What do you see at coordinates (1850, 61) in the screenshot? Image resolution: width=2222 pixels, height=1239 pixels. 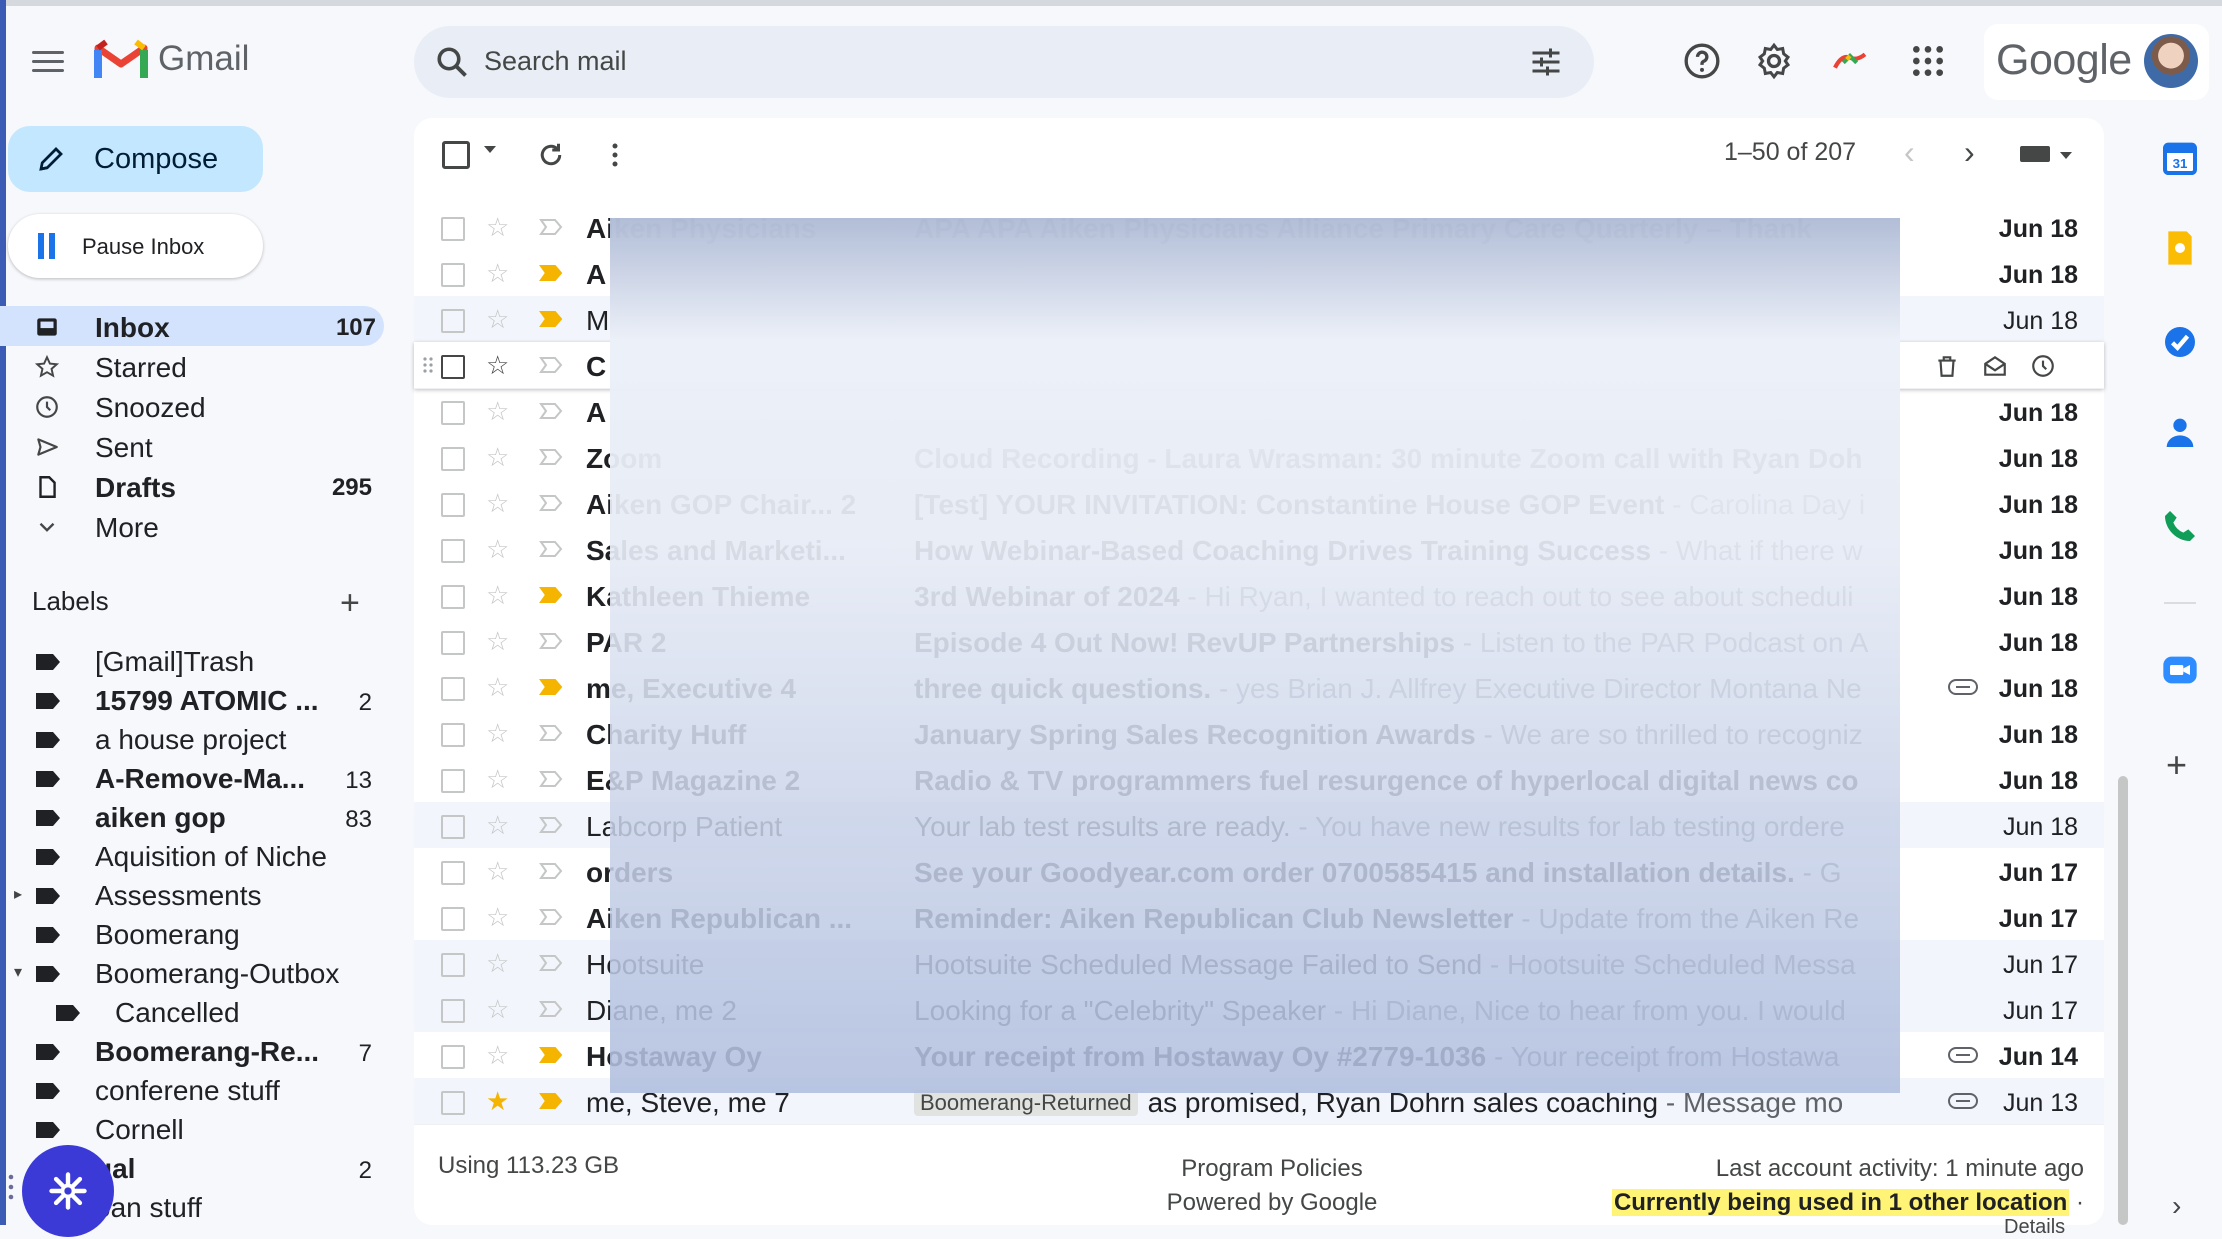 I see `gemini-sparkle-icon` at bounding box center [1850, 61].